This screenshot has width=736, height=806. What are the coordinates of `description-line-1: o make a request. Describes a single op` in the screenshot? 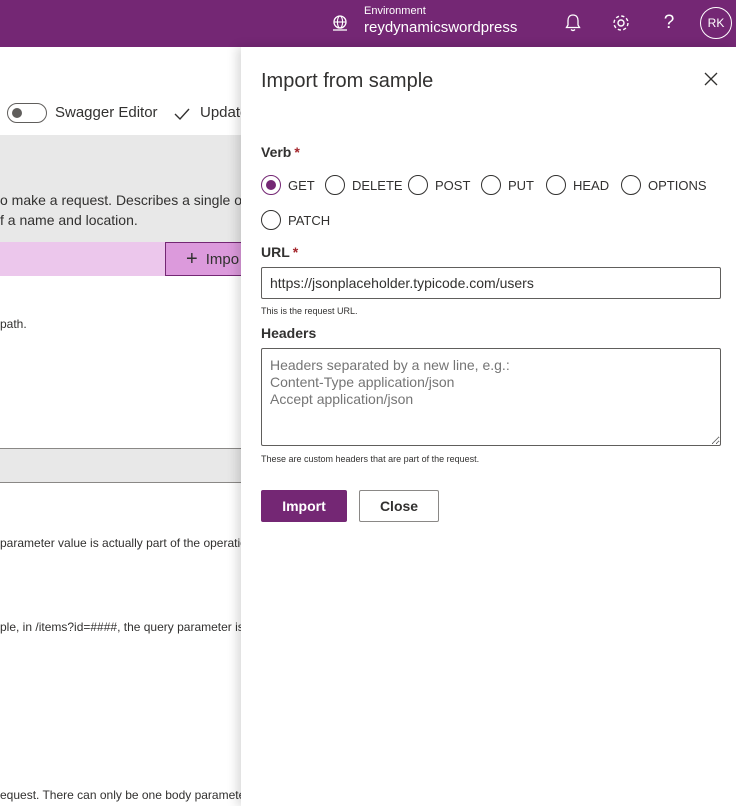 It's located at (120, 200).